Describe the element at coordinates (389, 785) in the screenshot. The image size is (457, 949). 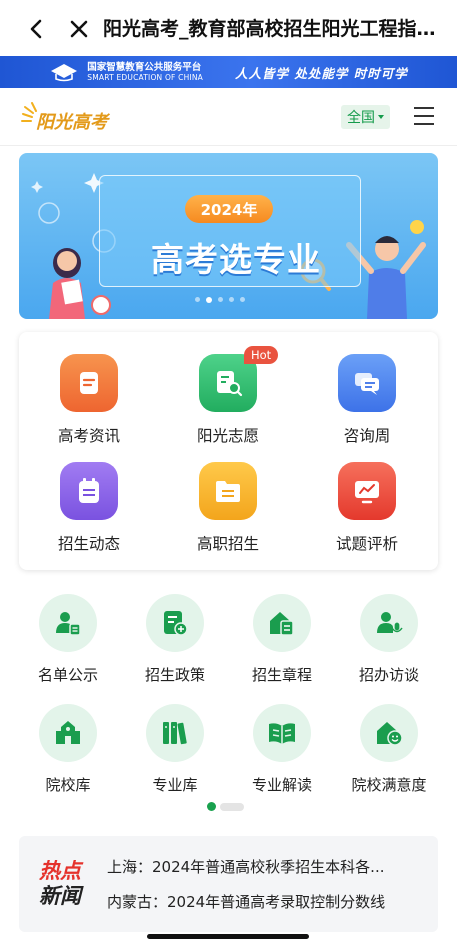
I see `sec-item-label: 院校满意度` at that location.